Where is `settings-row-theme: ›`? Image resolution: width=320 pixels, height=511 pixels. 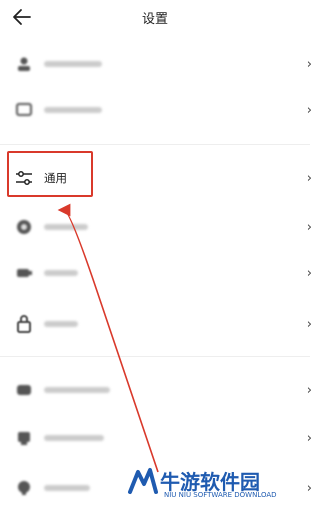
settings-row-theme: › is located at coordinates (156, 227).